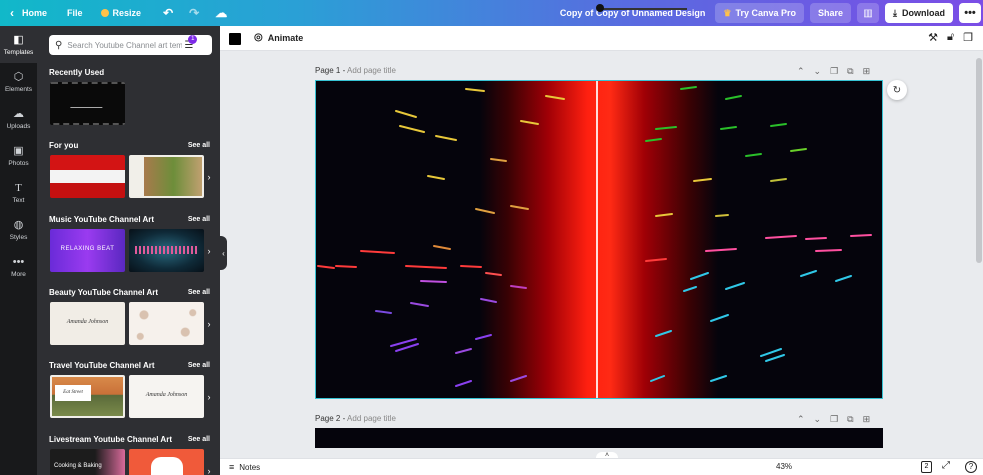  I want to click on animate-label: Animate, so click(285, 37).